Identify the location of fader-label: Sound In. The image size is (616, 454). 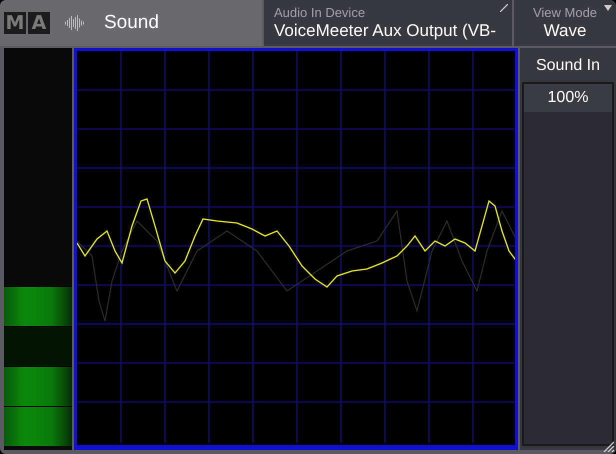
(568, 66).